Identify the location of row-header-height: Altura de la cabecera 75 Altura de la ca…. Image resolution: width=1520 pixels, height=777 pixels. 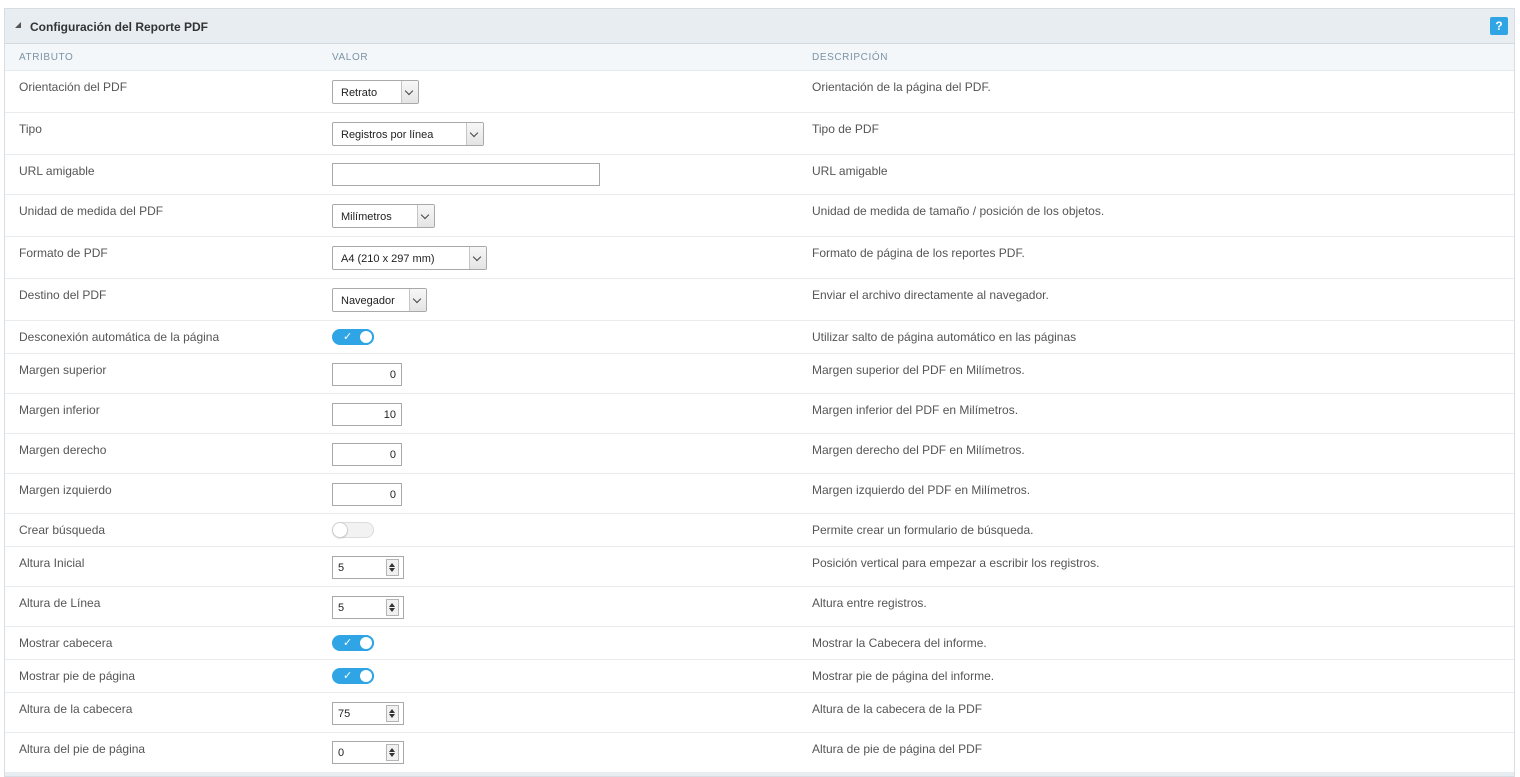
(759, 713).